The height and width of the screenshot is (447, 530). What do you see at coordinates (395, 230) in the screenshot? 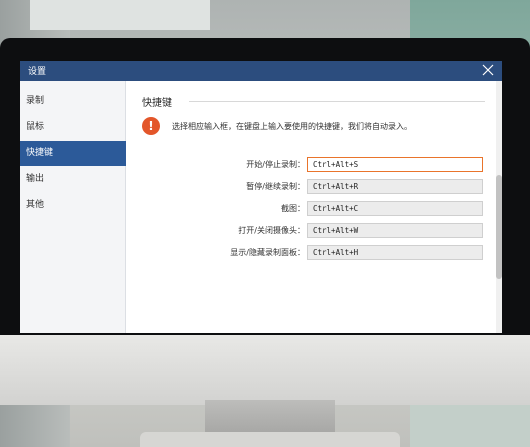
I see `shortcut-input-webcam: Ctrl+Alt+W` at bounding box center [395, 230].